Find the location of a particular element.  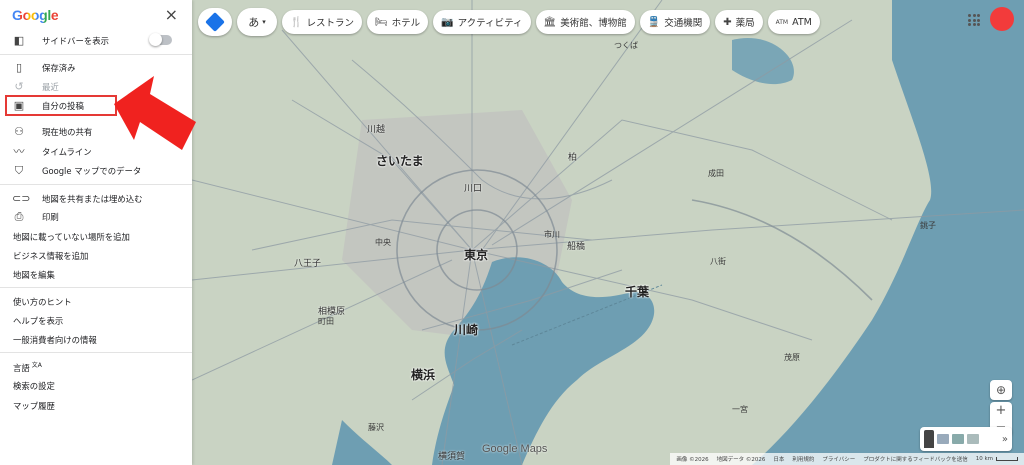

chip-transit: 🚆 交通機関 is located at coordinates (675, 22).